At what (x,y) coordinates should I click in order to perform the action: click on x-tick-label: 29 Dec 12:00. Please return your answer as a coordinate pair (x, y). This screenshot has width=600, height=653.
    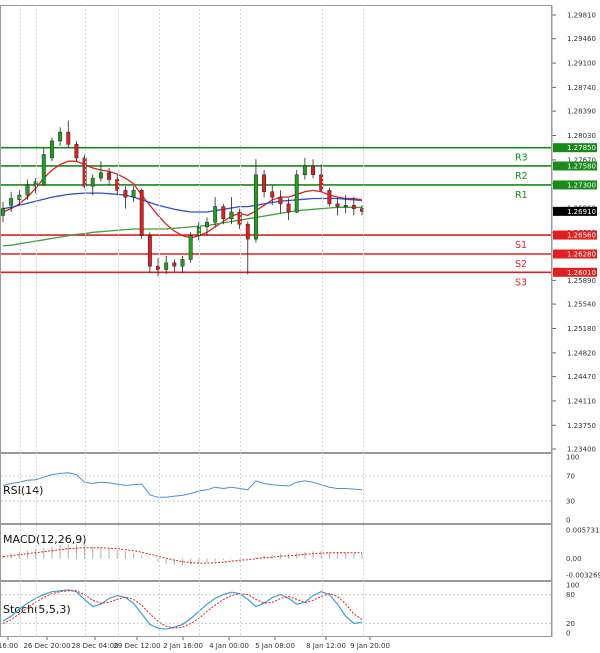
    Looking at the image, I should click on (136, 646).